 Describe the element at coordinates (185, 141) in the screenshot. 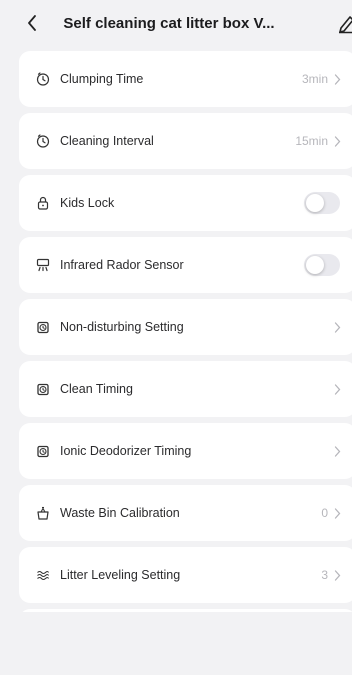

I see `setting-cleaning-interval: Cleaning Interval 15min` at that location.